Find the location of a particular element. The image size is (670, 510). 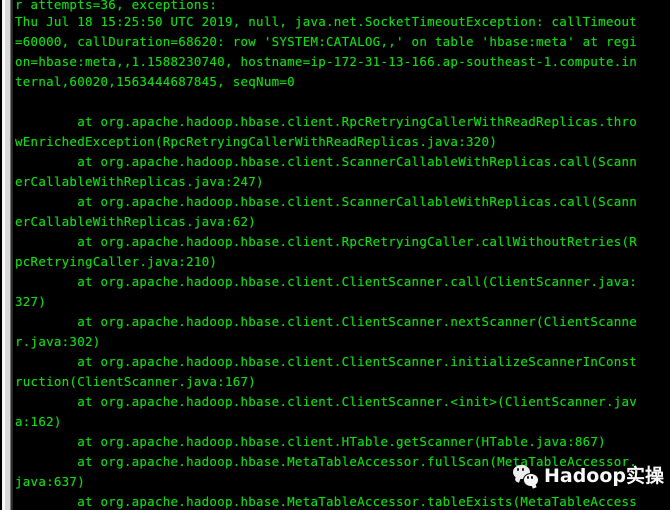

vertical-scrollbar is located at coordinates (7, 255).